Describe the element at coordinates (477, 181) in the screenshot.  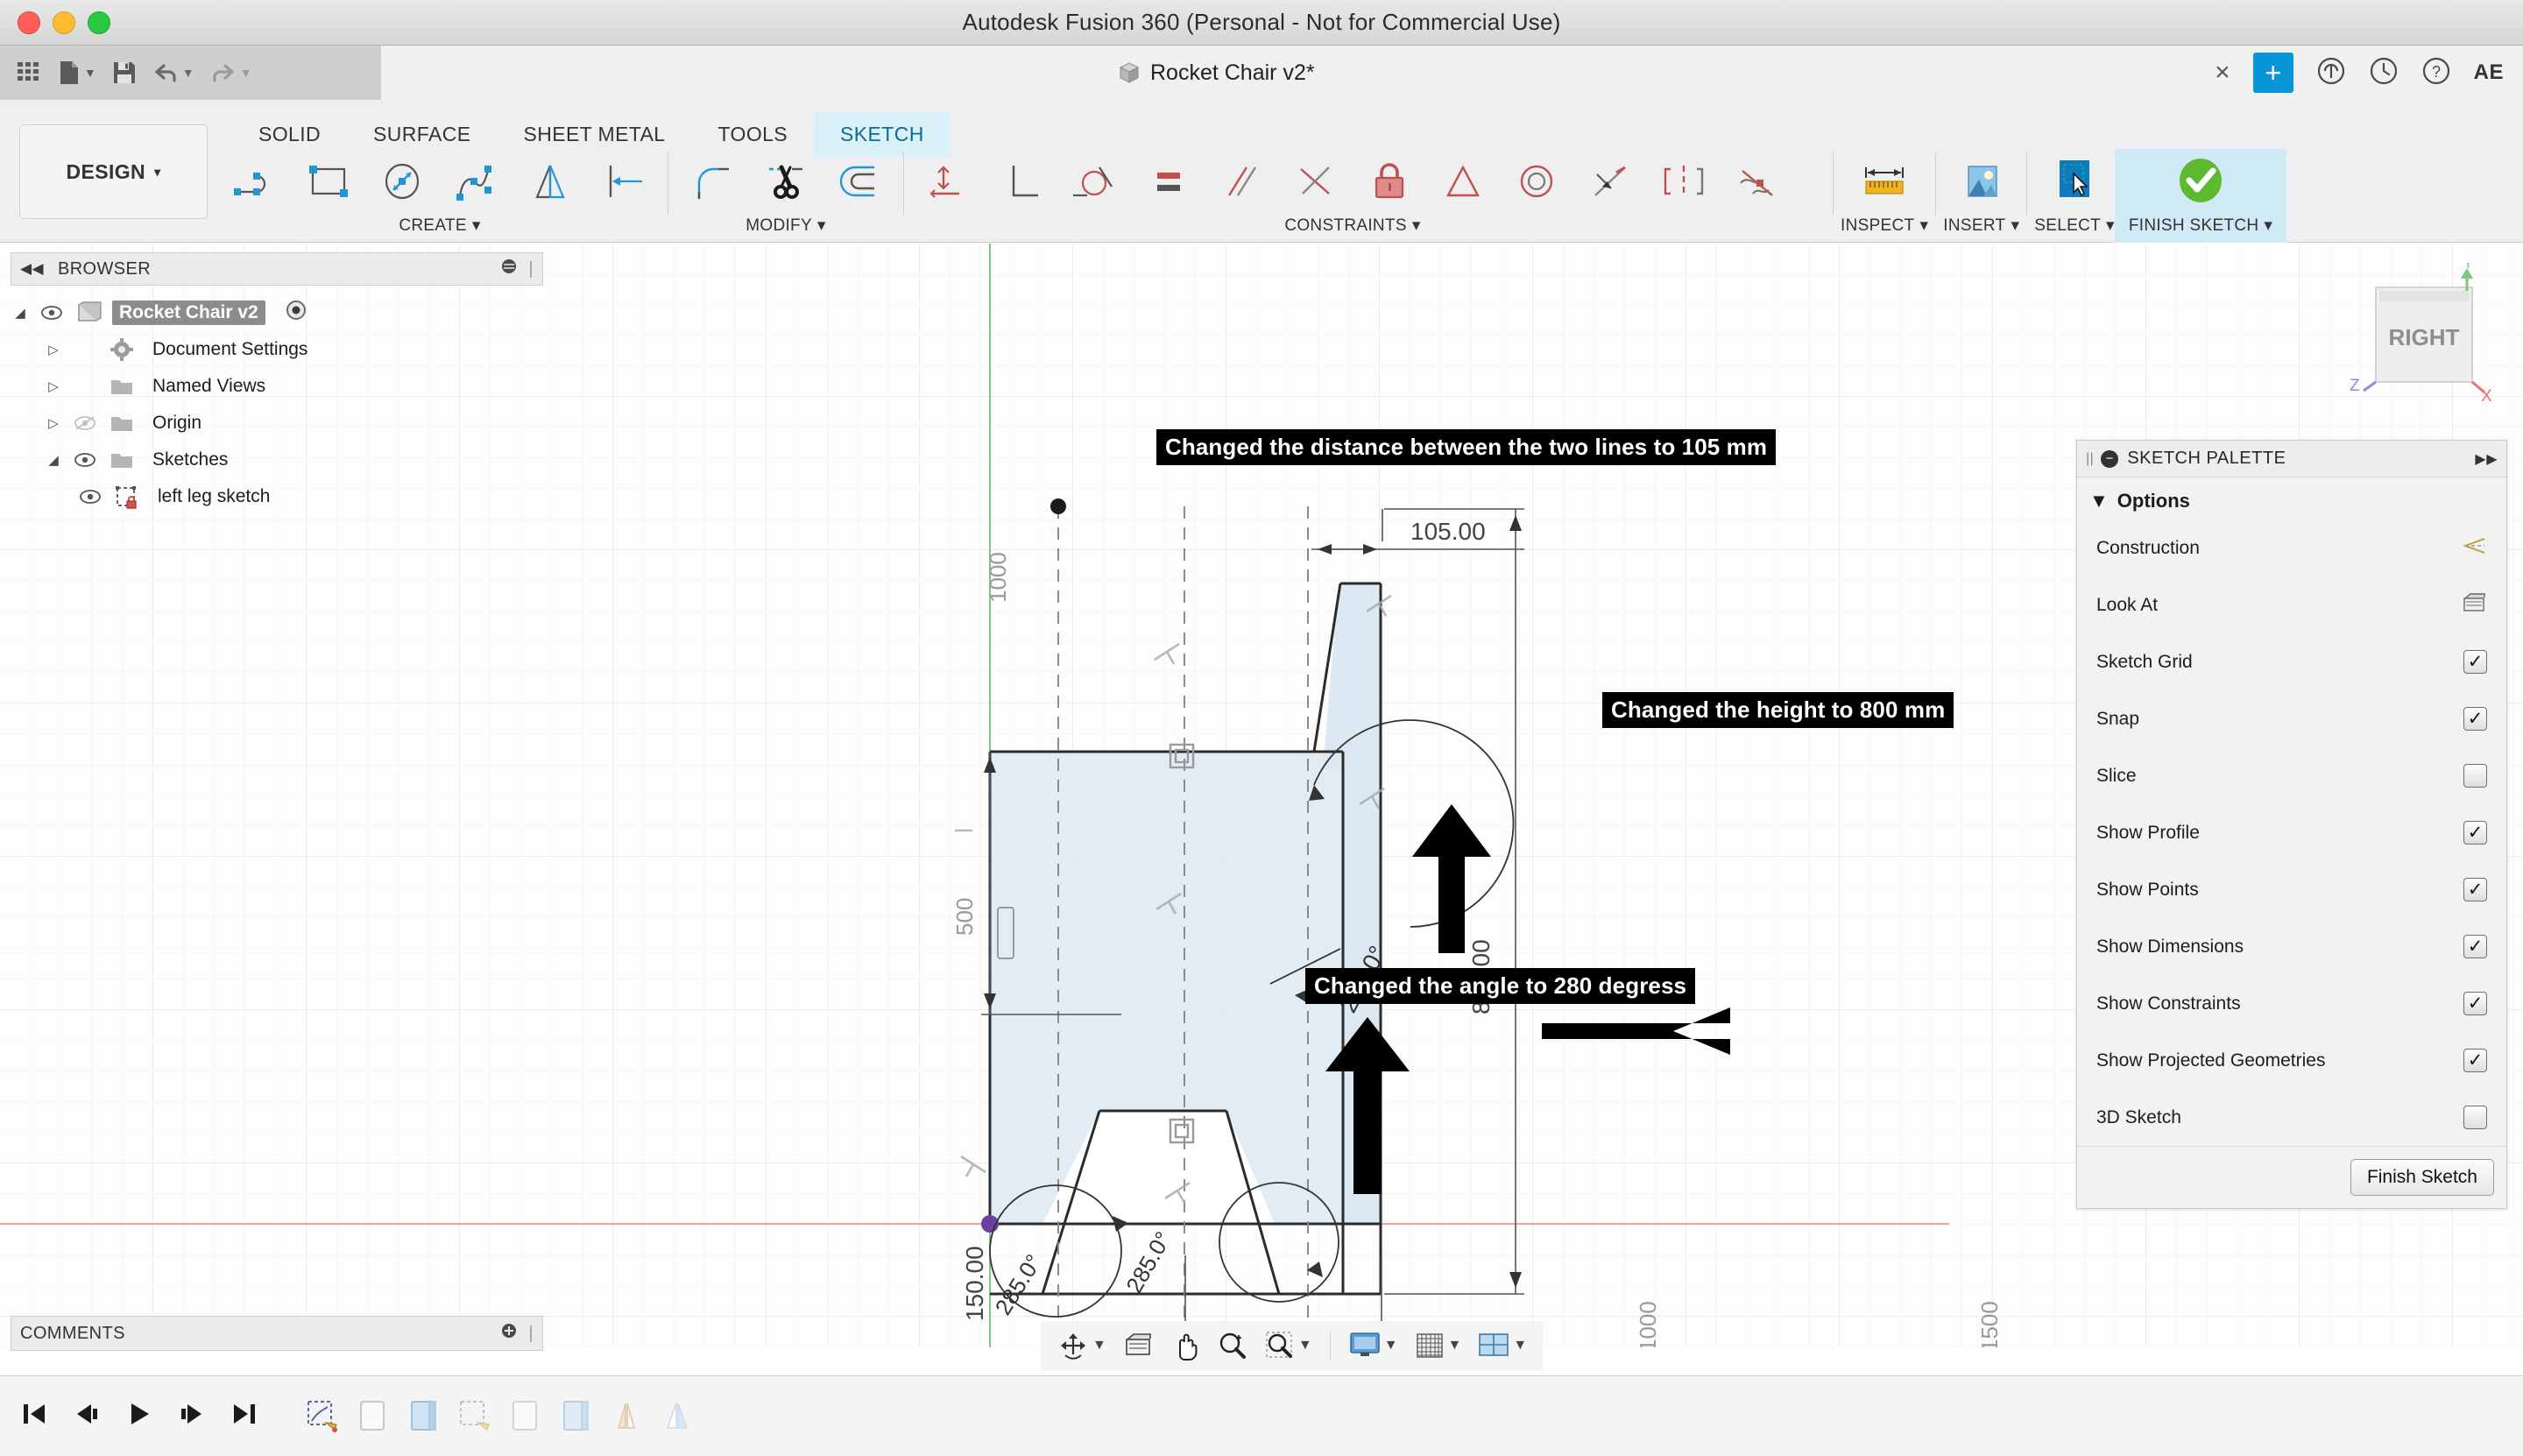
I see `spline-icon` at that location.